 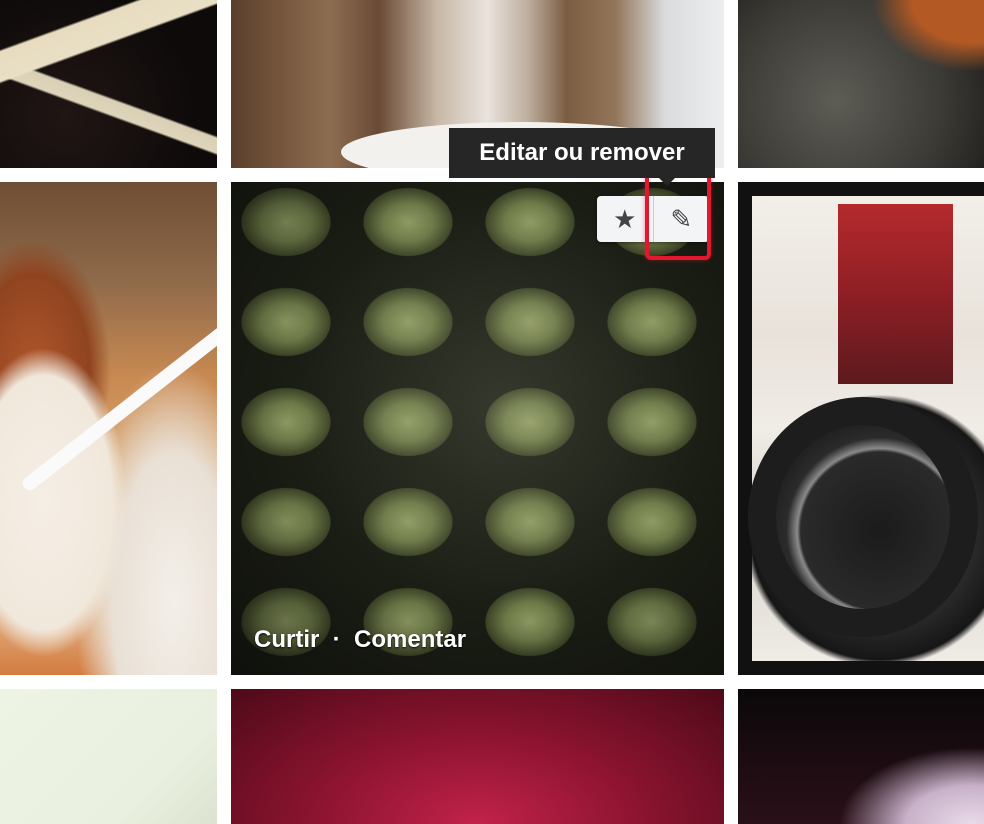 What do you see at coordinates (861, 84) in the screenshot?
I see `photo-thumbnail-pizza` at bounding box center [861, 84].